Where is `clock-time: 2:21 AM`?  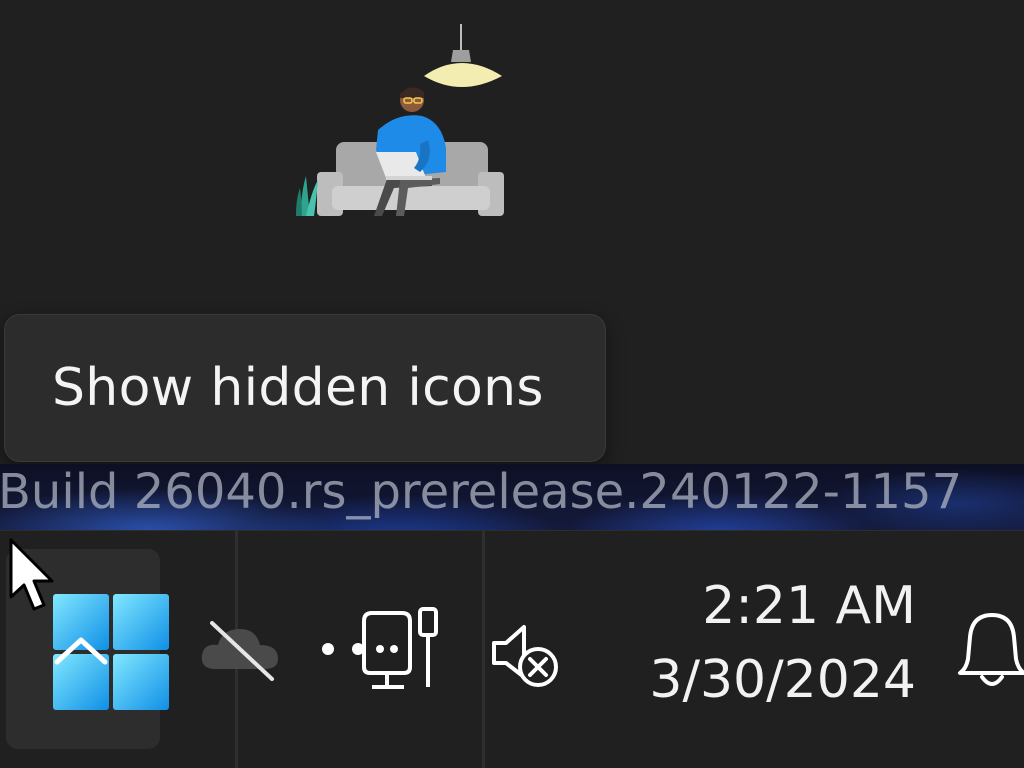 clock-time: 2:21 AM is located at coordinates (809, 606).